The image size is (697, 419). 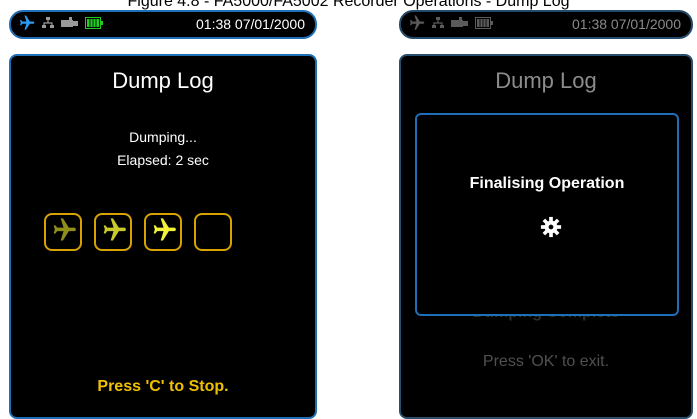 What do you see at coordinates (163, 160) in the screenshot?
I see `elapsed-time: Elapsed: 2 sec` at bounding box center [163, 160].